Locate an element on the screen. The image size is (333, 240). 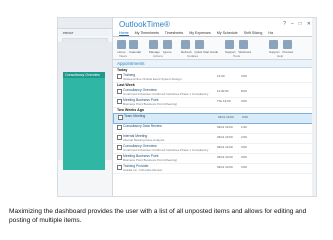
webinar-icon is located at coordinates (243, 44).